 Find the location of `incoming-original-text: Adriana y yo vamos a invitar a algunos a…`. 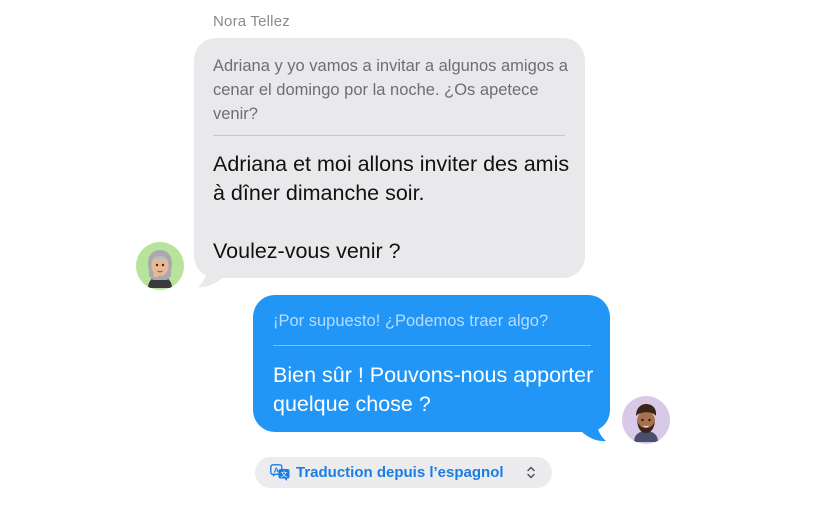

incoming-original-text: Adriana y yo vamos a invitar a algunos a… is located at coordinates (390, 90).